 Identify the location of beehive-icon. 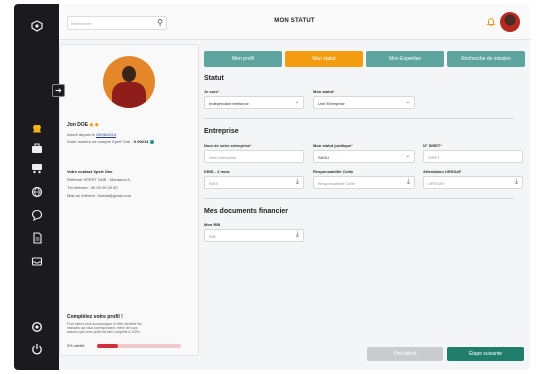
(37, 128).